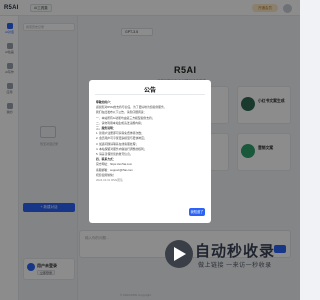 The image size is (320, 300). What do you see at coordinates (109, 180) in the screenshot?
I see `modal-line: 2024-03-01 R5AI团队` at bounding box center [109, 180].